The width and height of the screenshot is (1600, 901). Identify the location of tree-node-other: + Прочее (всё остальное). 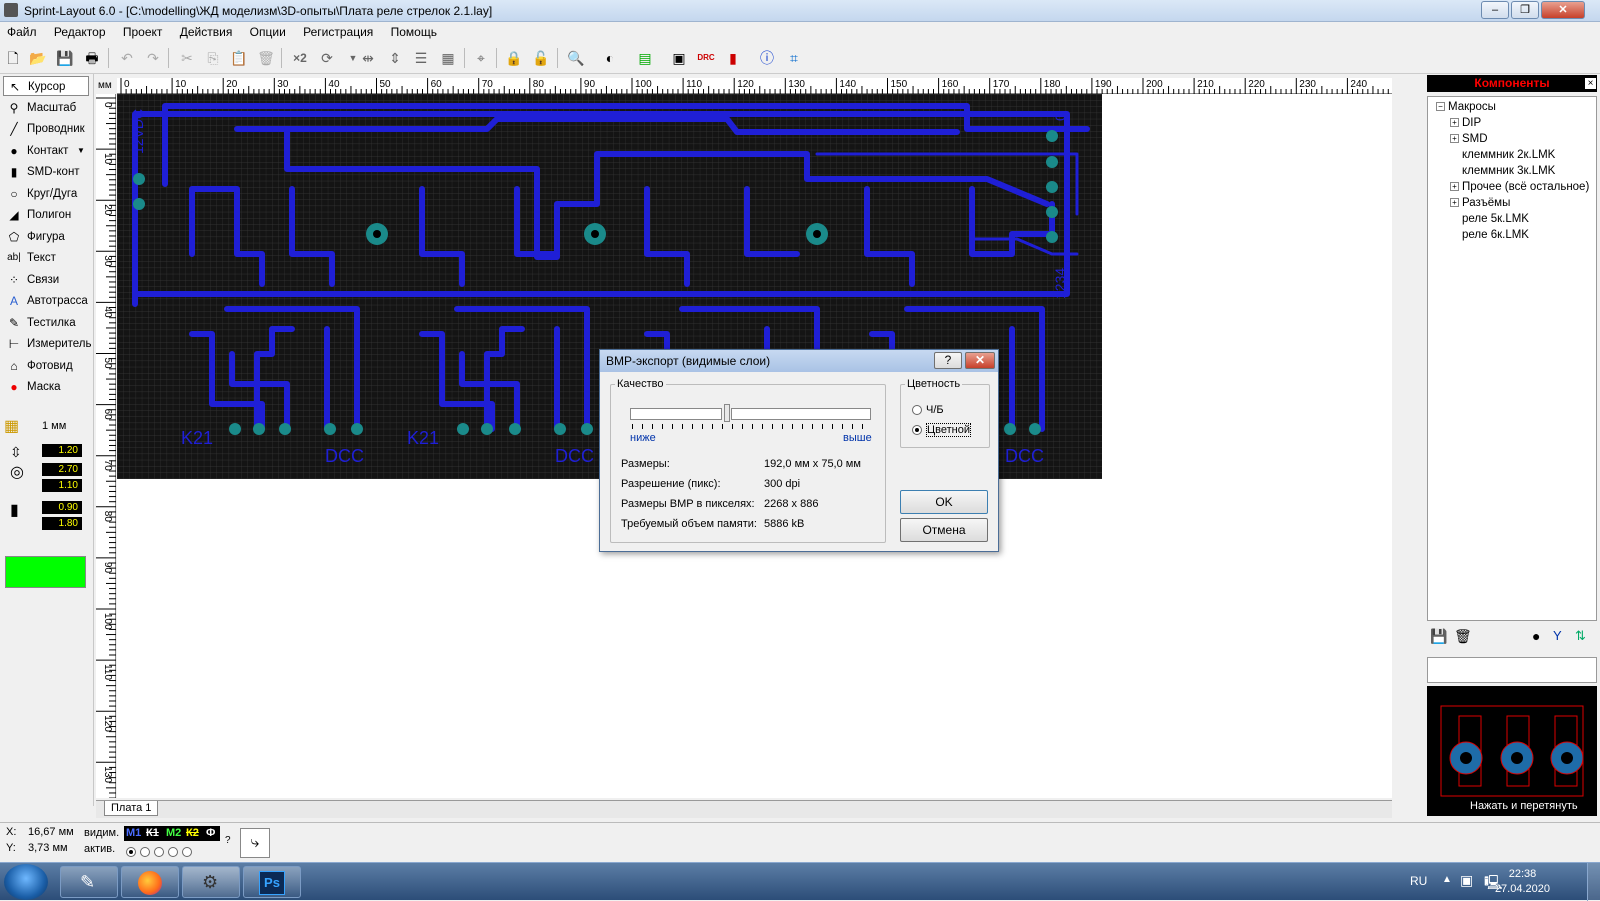
(1519, 187).